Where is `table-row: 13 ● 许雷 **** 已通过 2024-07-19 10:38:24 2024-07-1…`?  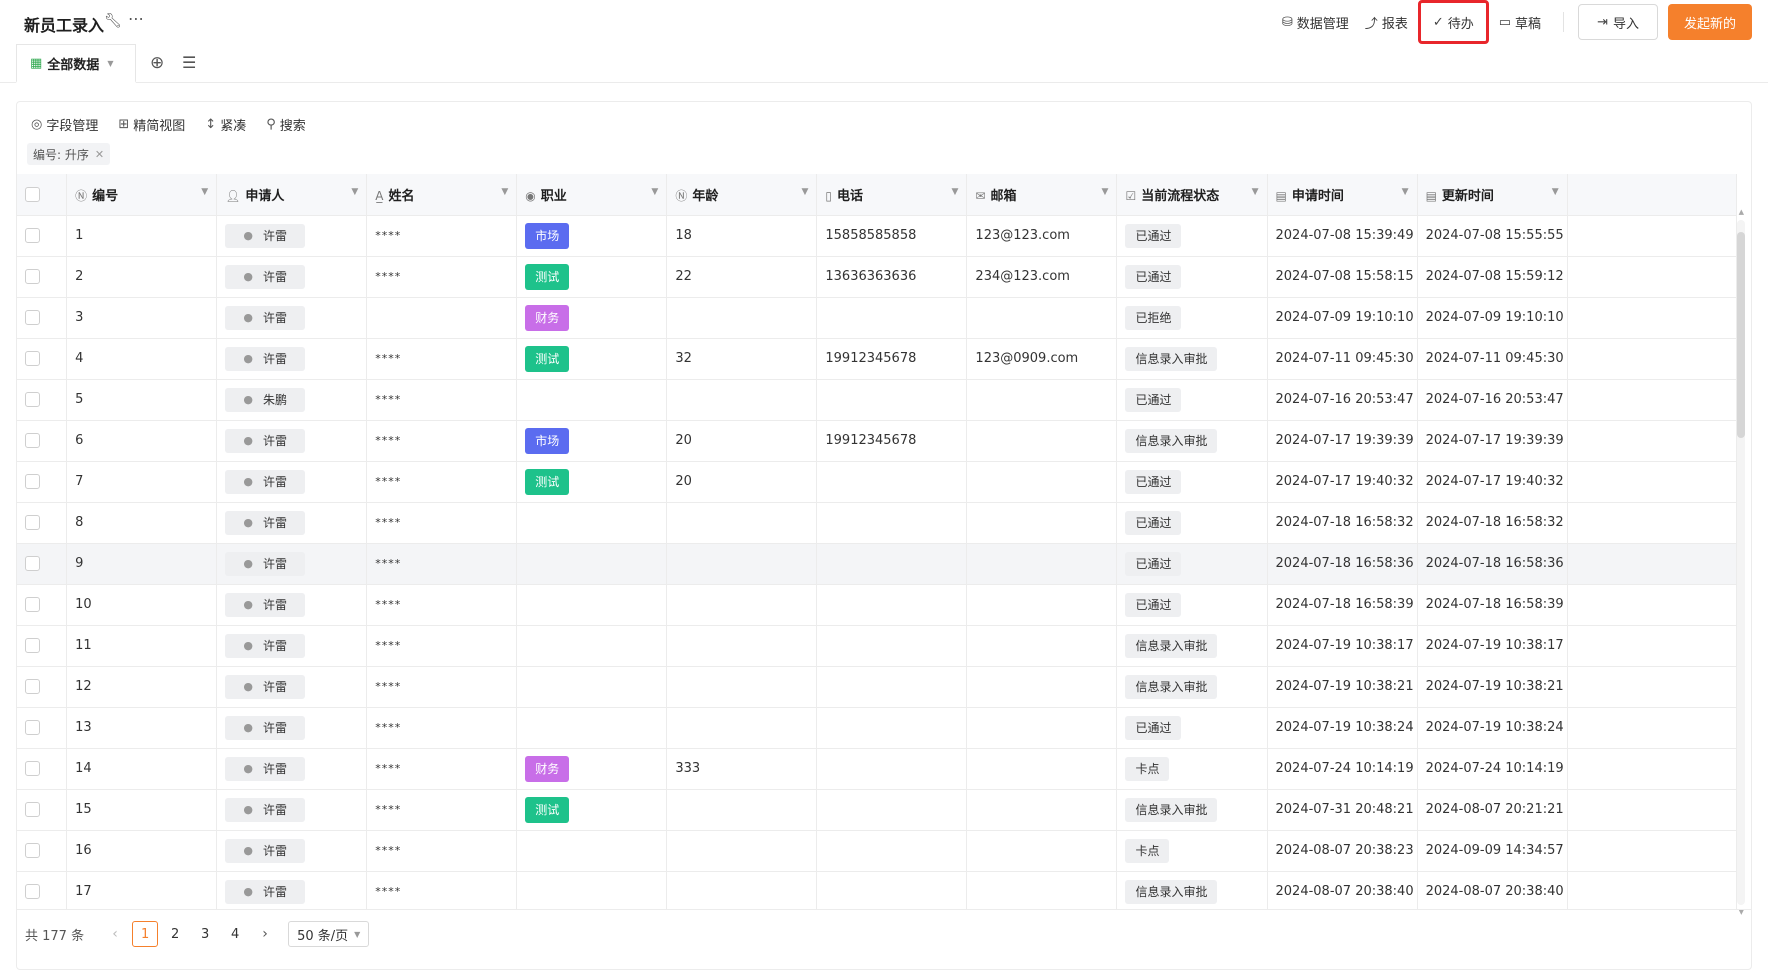 table-row: 13 ● 许雷 **** 已通过 2024-07-19 10:38:24 2024-07-1… is located at coordinates (877, 728).